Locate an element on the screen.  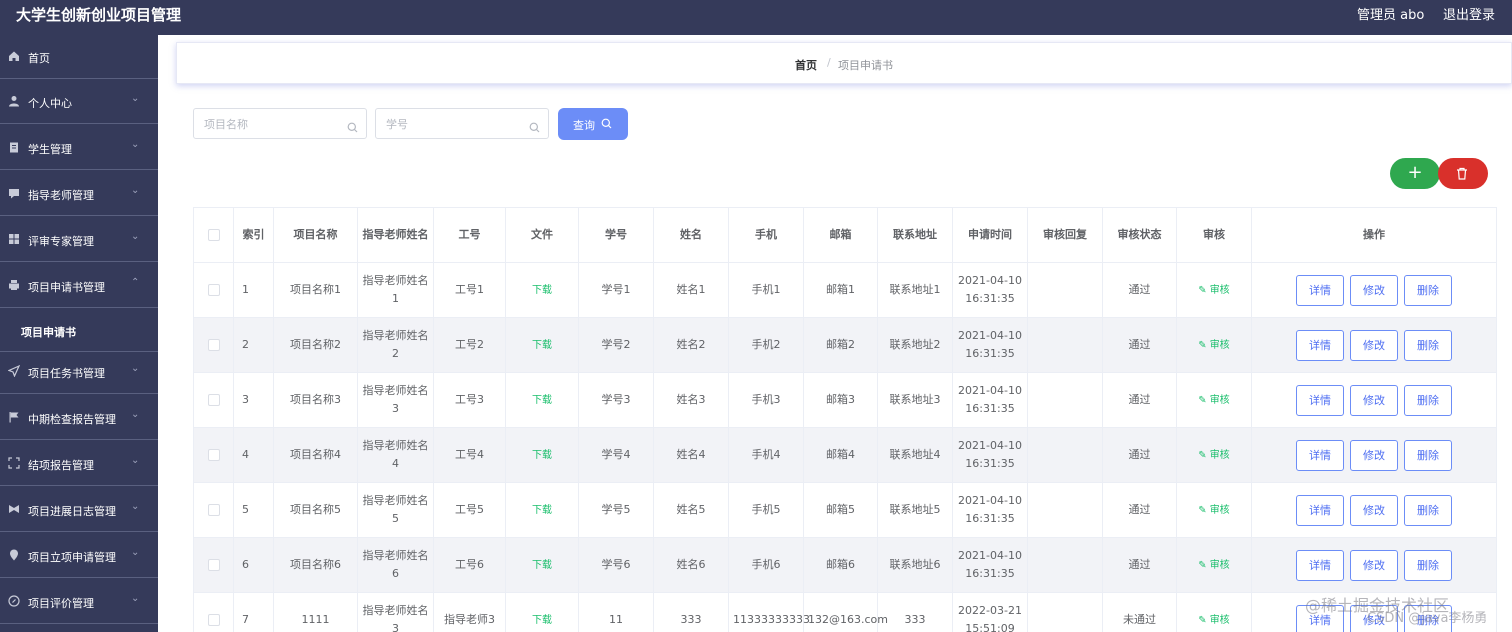
sidebar-item-task-books: 项目任务书管理 ⌄ is located at coordinates (79, 372).